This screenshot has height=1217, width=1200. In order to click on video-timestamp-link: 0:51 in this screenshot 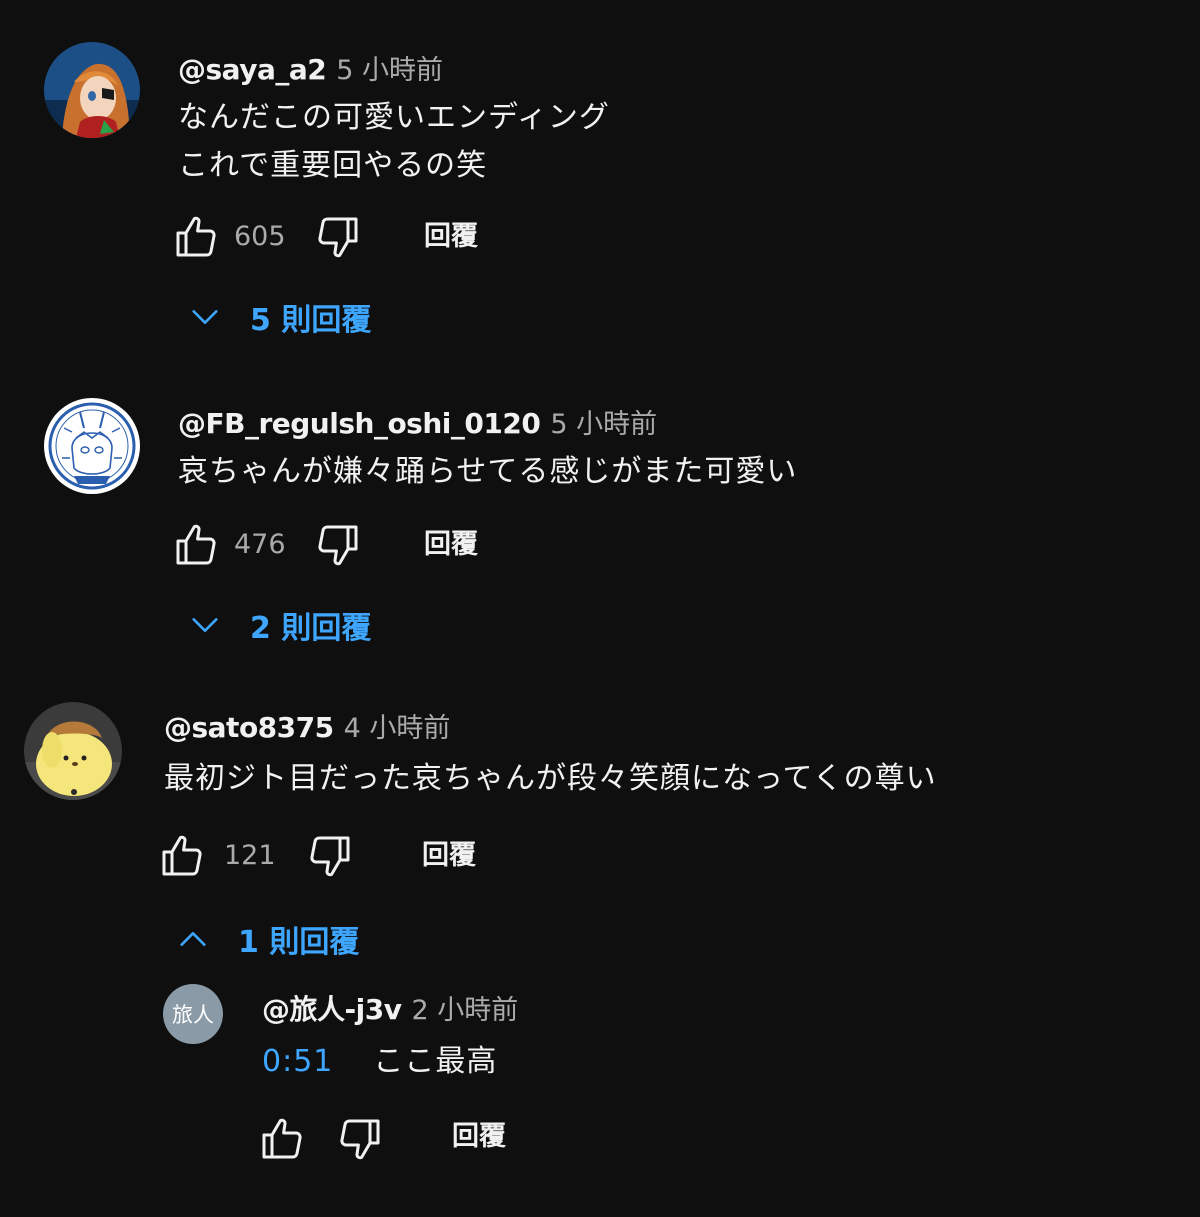, I will do `click(297, 1061)`.